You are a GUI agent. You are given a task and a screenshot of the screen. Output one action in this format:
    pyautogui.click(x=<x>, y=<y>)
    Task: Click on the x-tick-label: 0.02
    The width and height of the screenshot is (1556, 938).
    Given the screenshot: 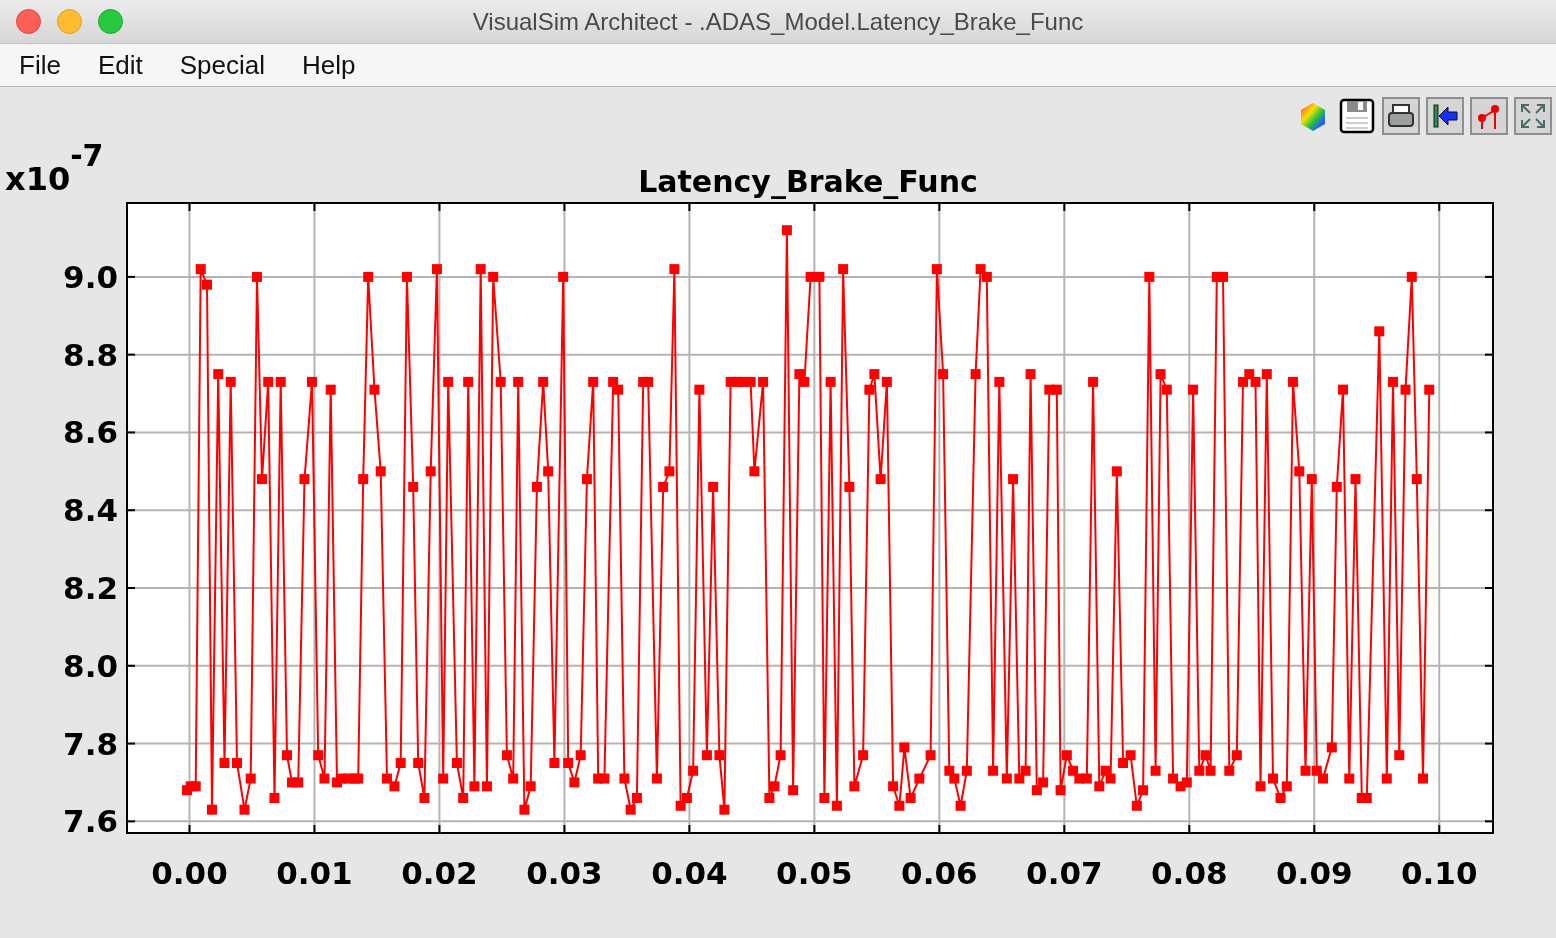 What is the action you would take?
    pyautogui.click(x=439, y=873)
    